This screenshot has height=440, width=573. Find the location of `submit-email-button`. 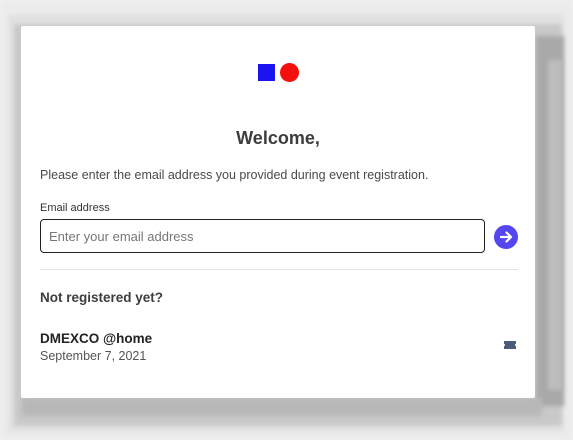

submit-email-button is located at coordinates (506, 237).